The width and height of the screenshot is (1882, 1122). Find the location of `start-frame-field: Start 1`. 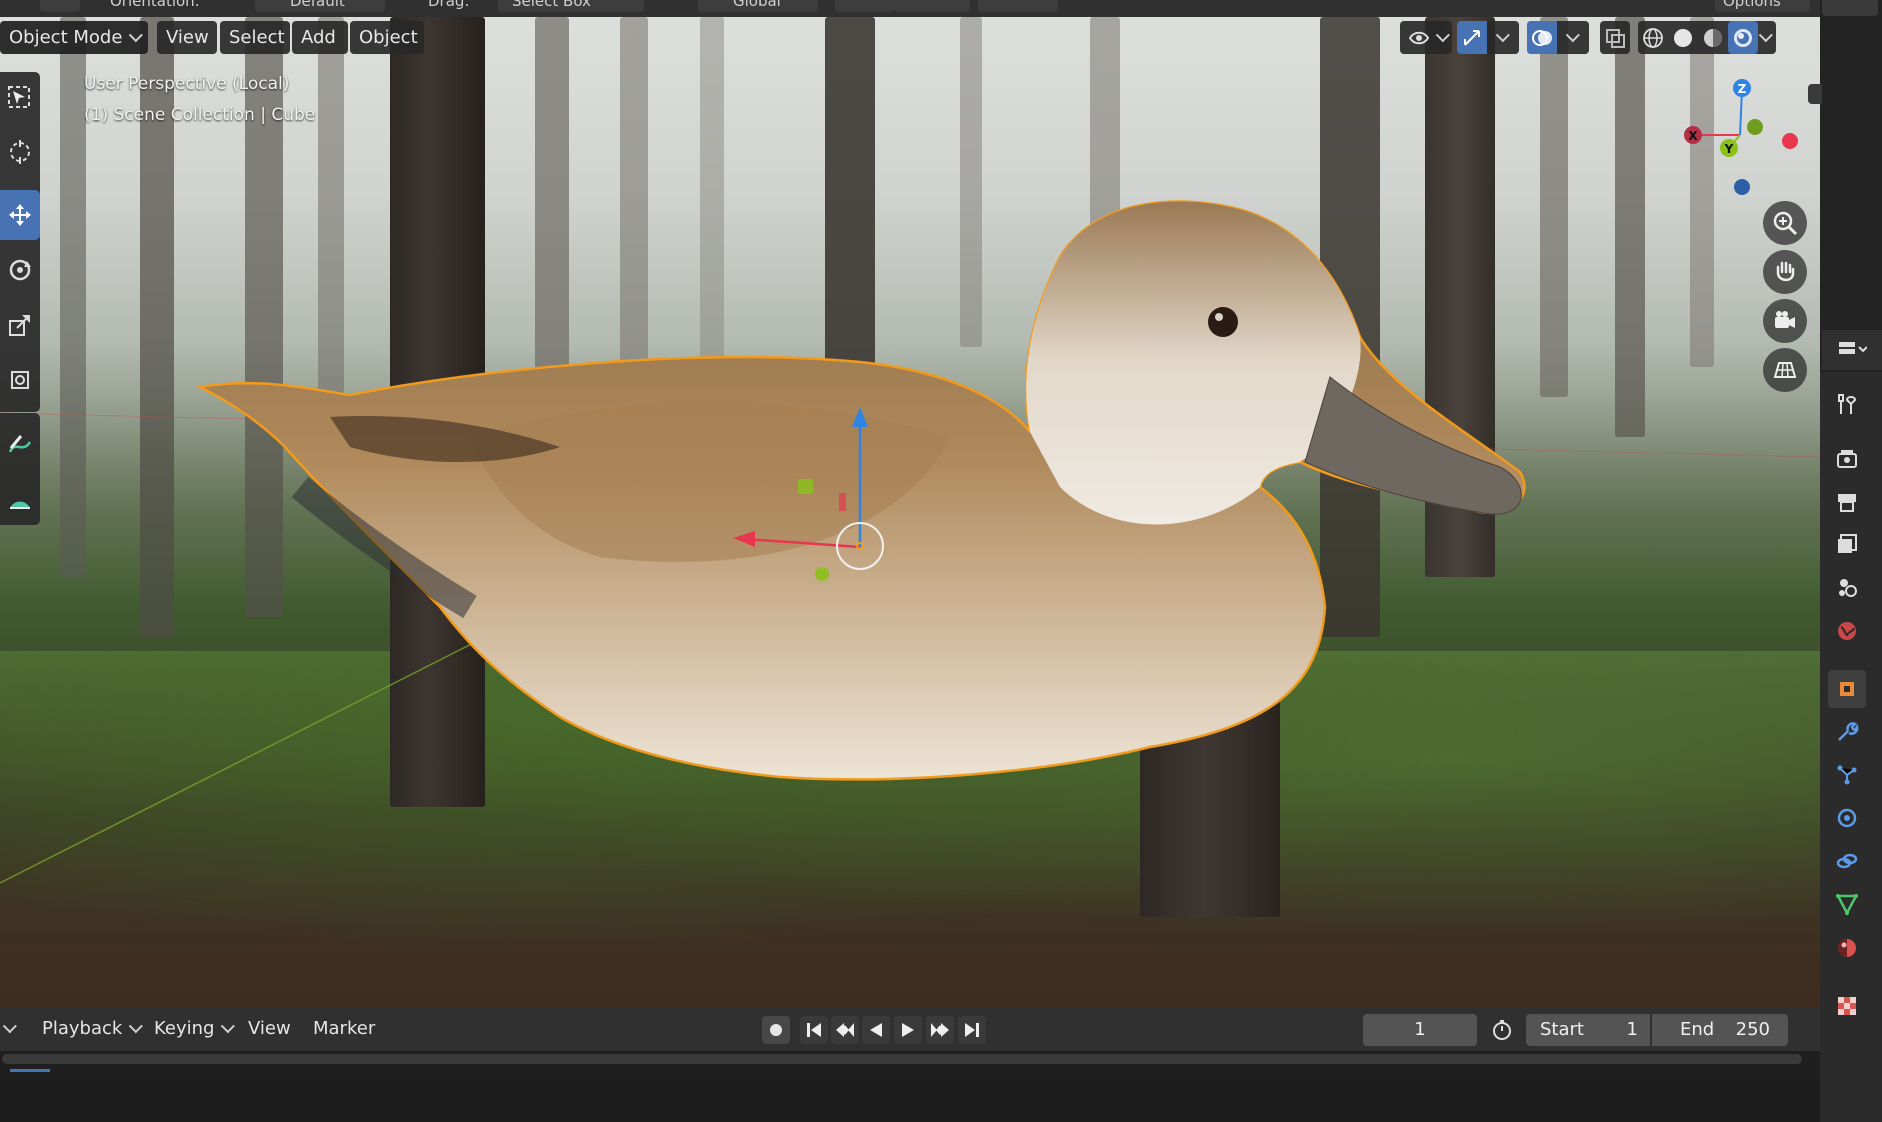

start-frame-field: Start 1 is located at coordinates (1588, 1030).